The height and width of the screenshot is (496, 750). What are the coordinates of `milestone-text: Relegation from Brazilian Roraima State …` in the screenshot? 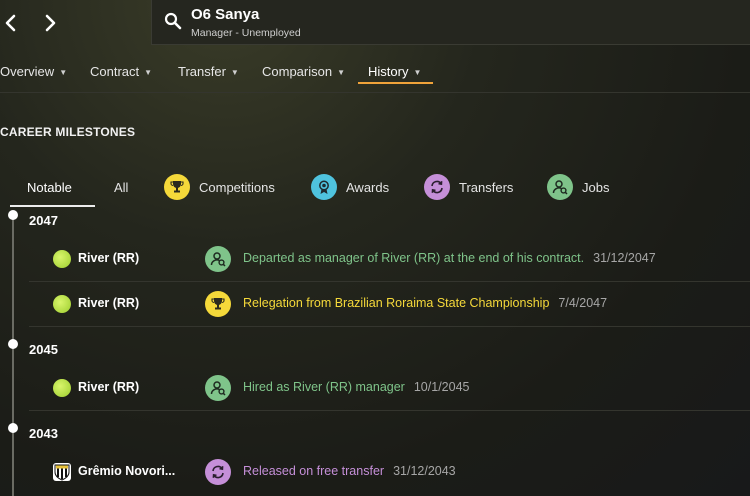 It's located at (425, 303).